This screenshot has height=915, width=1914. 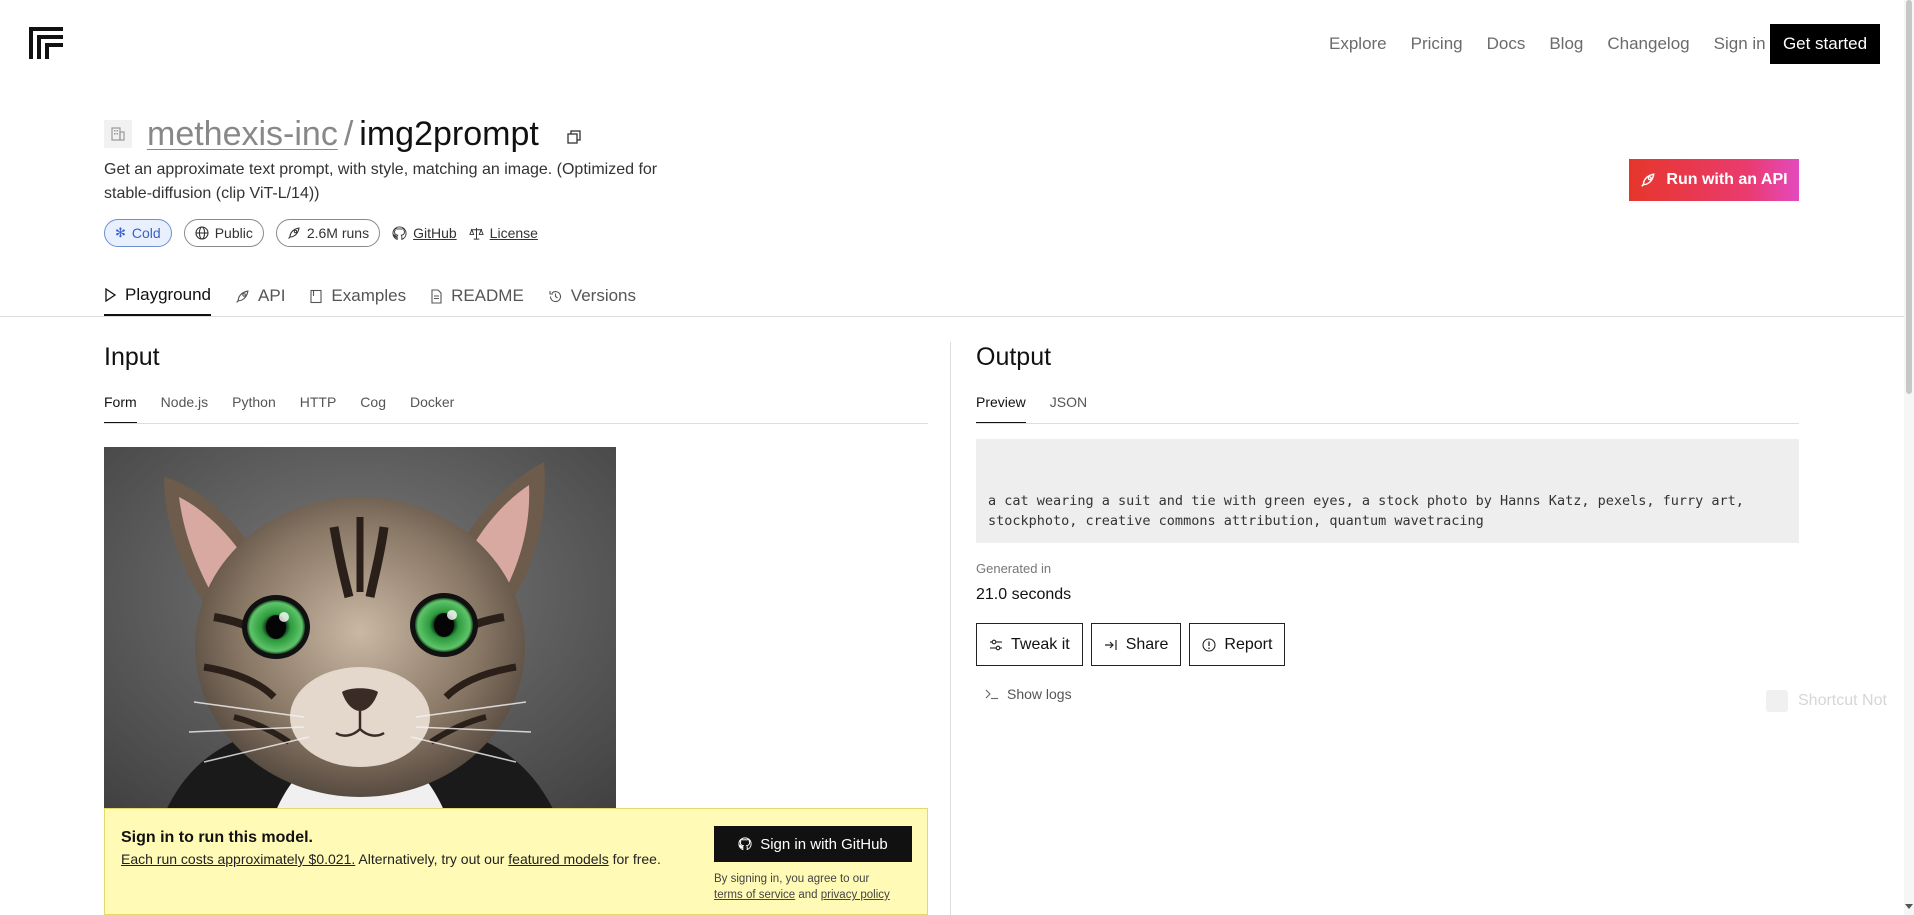 What do you see at coordinates (46, 43) in the screenshot?
I see `replicate-logo-icon` at bounding box center [46, 43].